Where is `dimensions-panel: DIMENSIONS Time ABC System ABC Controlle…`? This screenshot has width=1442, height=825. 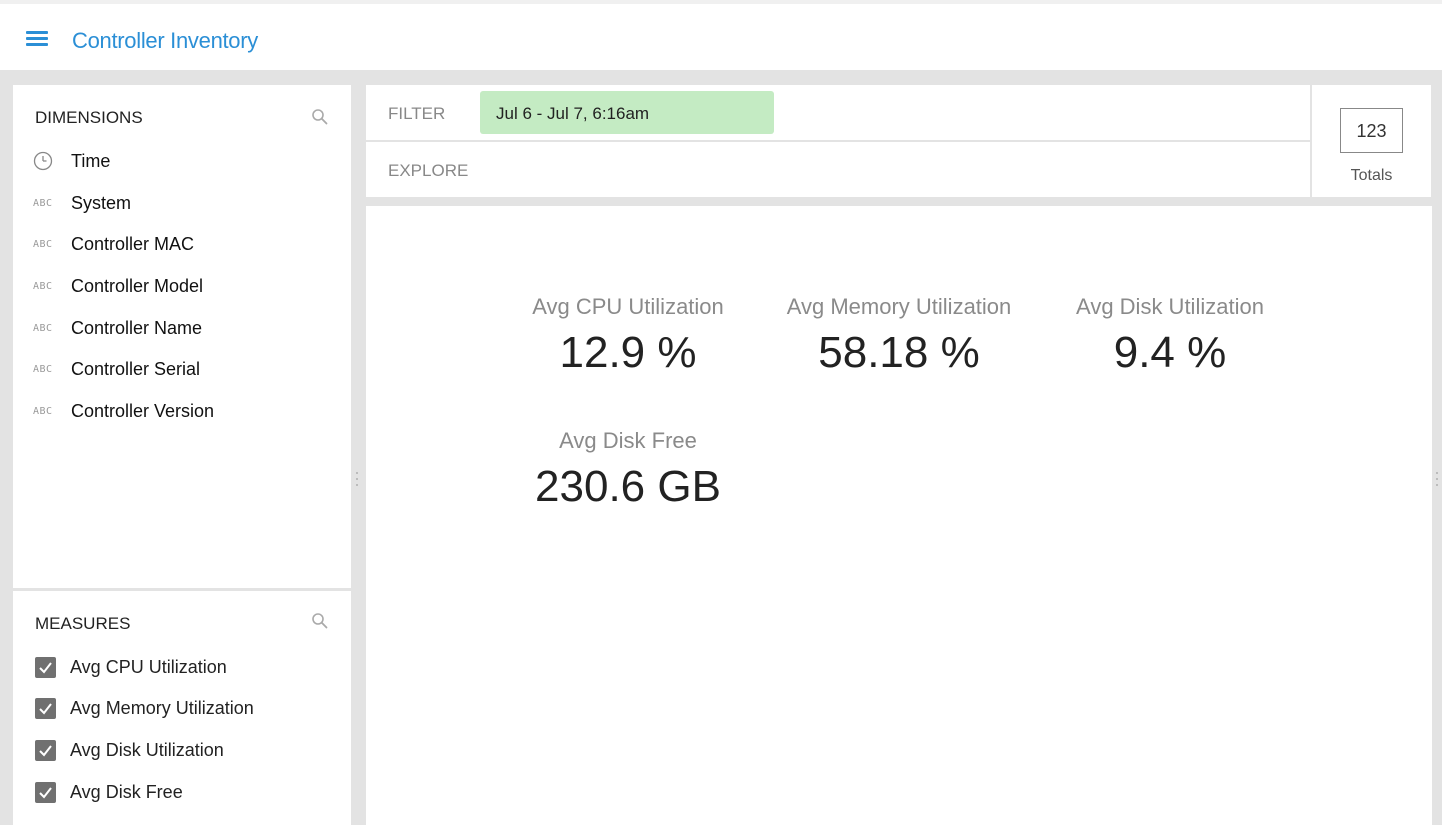
dimensions-panel: DIMENSIONS Time ABC System ABC Controlle… is located at coordinates (182, 336).